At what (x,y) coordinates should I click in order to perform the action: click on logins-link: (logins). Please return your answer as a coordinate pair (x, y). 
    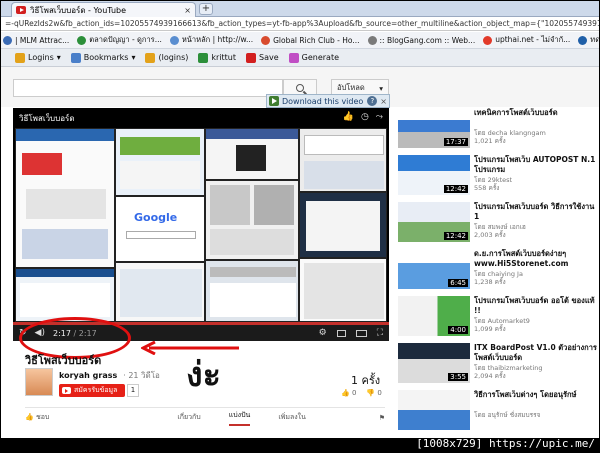
    Looking at the image, I should click on (166, 57).